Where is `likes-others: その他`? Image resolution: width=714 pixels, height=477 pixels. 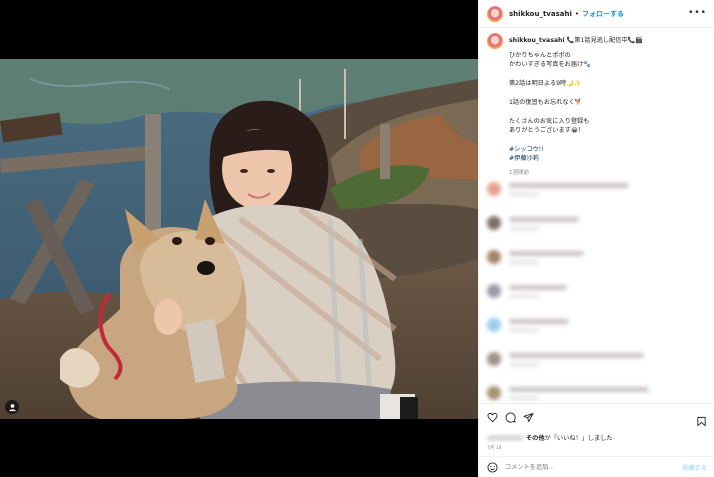 likes-others: その他 is located at coordinates (535, 438).